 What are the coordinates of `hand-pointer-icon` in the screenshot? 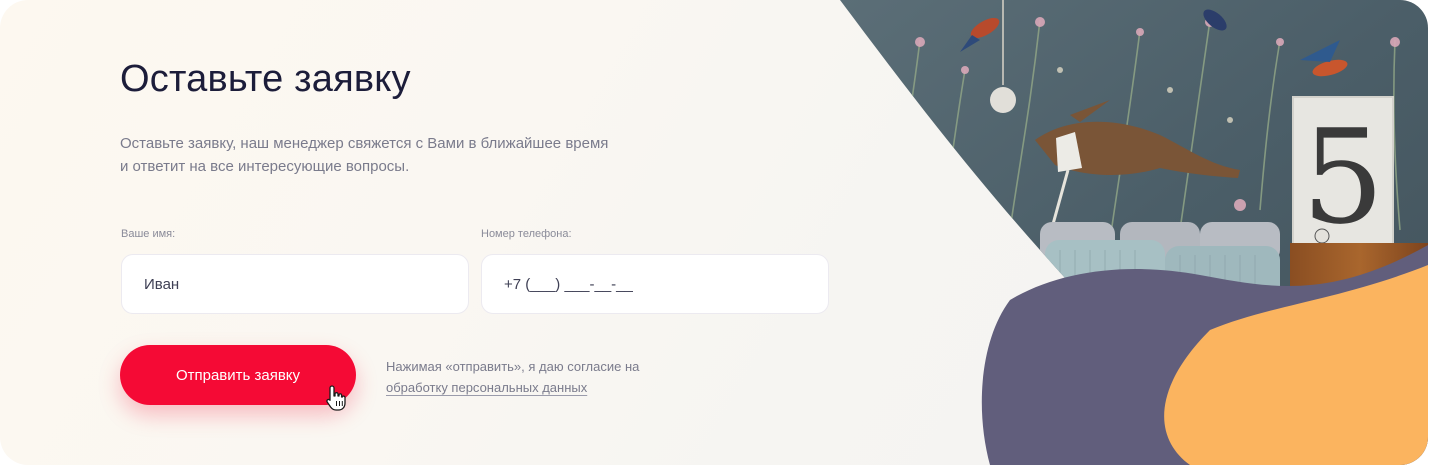 It's located at (336, 398).